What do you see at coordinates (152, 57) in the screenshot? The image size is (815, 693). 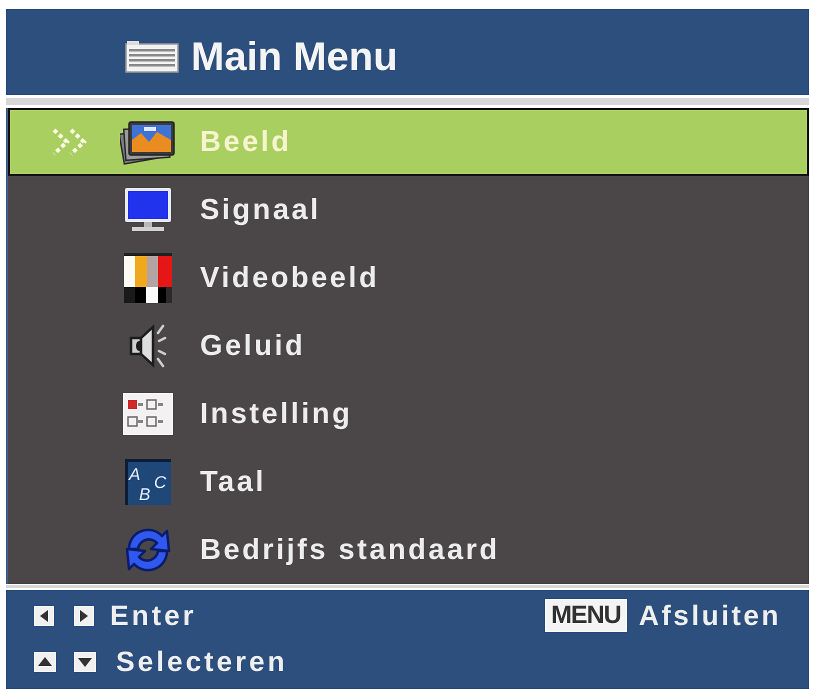 I see `list-icon` at bounding box center [152, 57].